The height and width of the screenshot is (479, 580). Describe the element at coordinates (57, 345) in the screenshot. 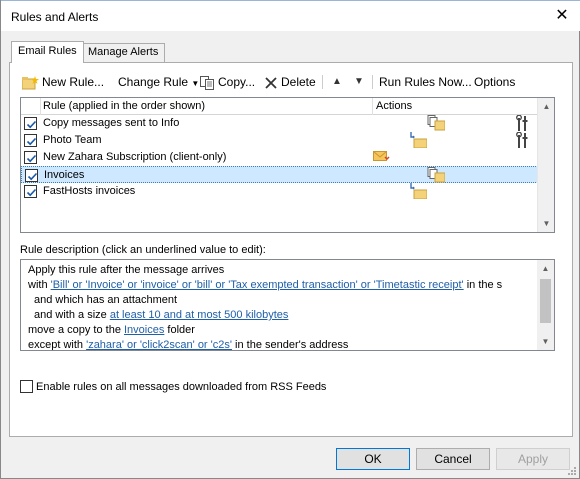

I see `description-text: except with` at that location.